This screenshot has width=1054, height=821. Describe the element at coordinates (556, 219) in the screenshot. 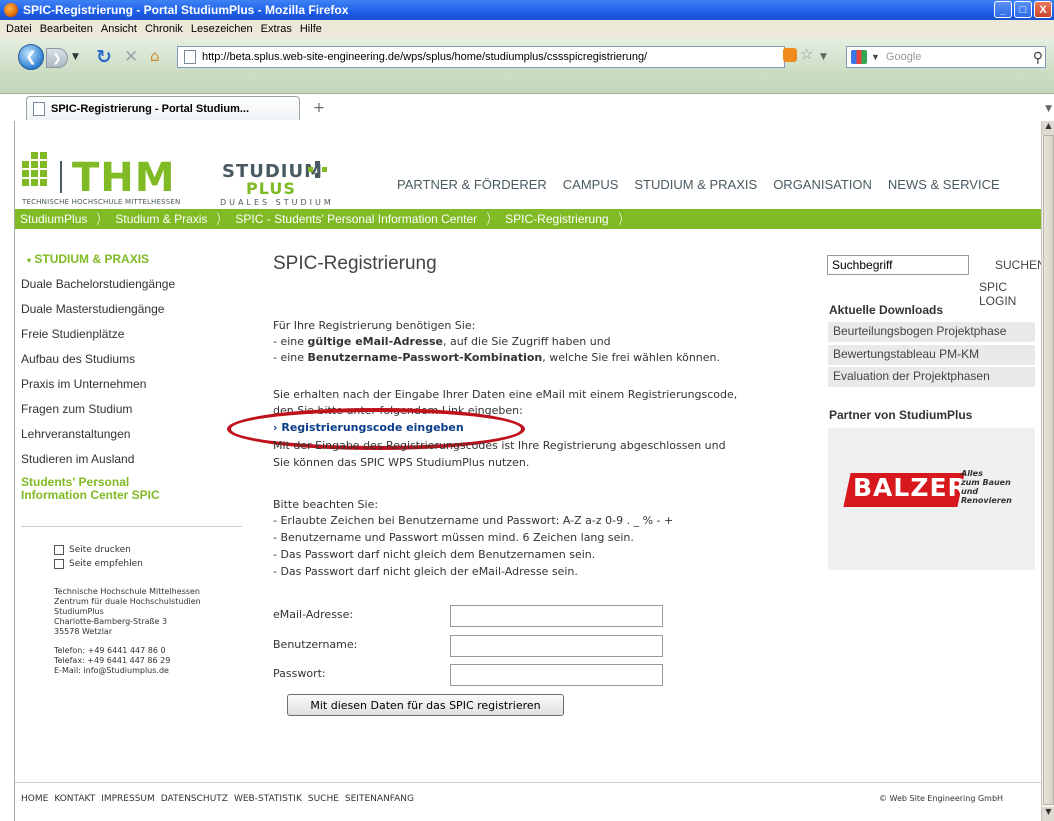

I see `breadcrumb-item-registrierung: SPIC-Registrierung` at that location.